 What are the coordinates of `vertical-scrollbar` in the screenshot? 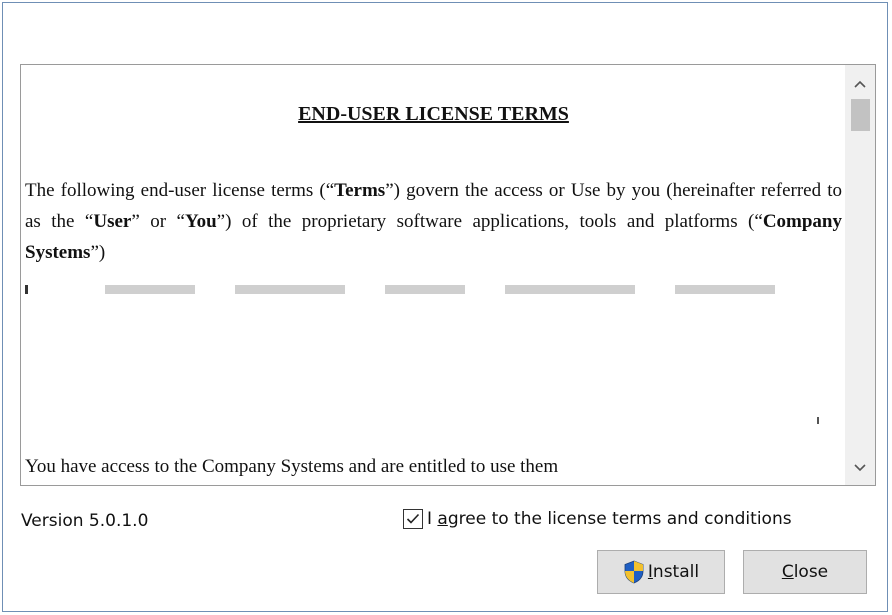 It's located at (860, 275).